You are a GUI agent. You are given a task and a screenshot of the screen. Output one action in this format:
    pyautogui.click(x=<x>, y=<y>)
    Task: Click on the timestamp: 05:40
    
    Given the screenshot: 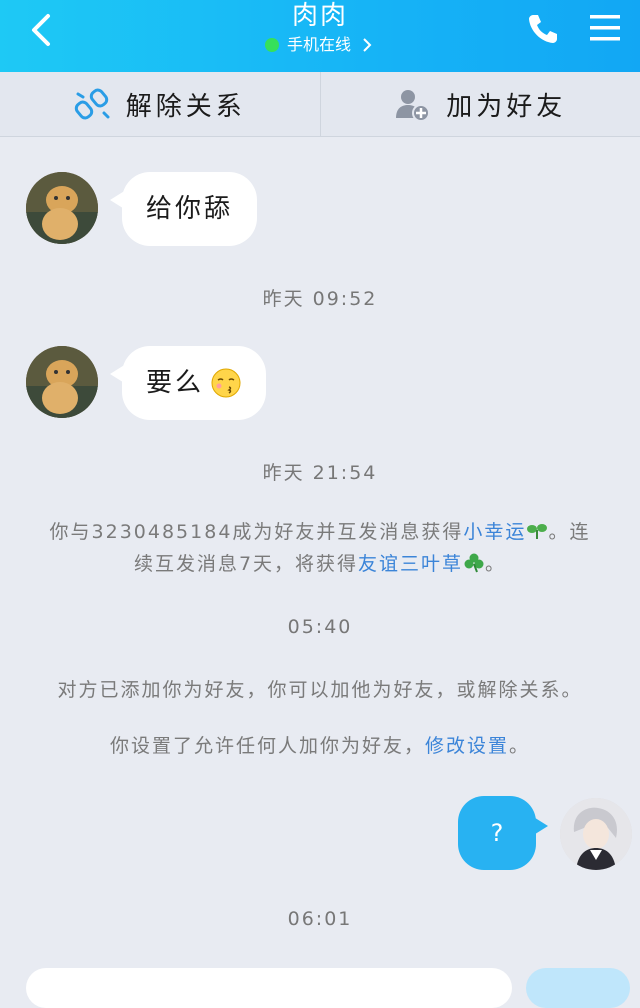 What is the action you would take?
    pyautogui.click(x=320, y=627)
    